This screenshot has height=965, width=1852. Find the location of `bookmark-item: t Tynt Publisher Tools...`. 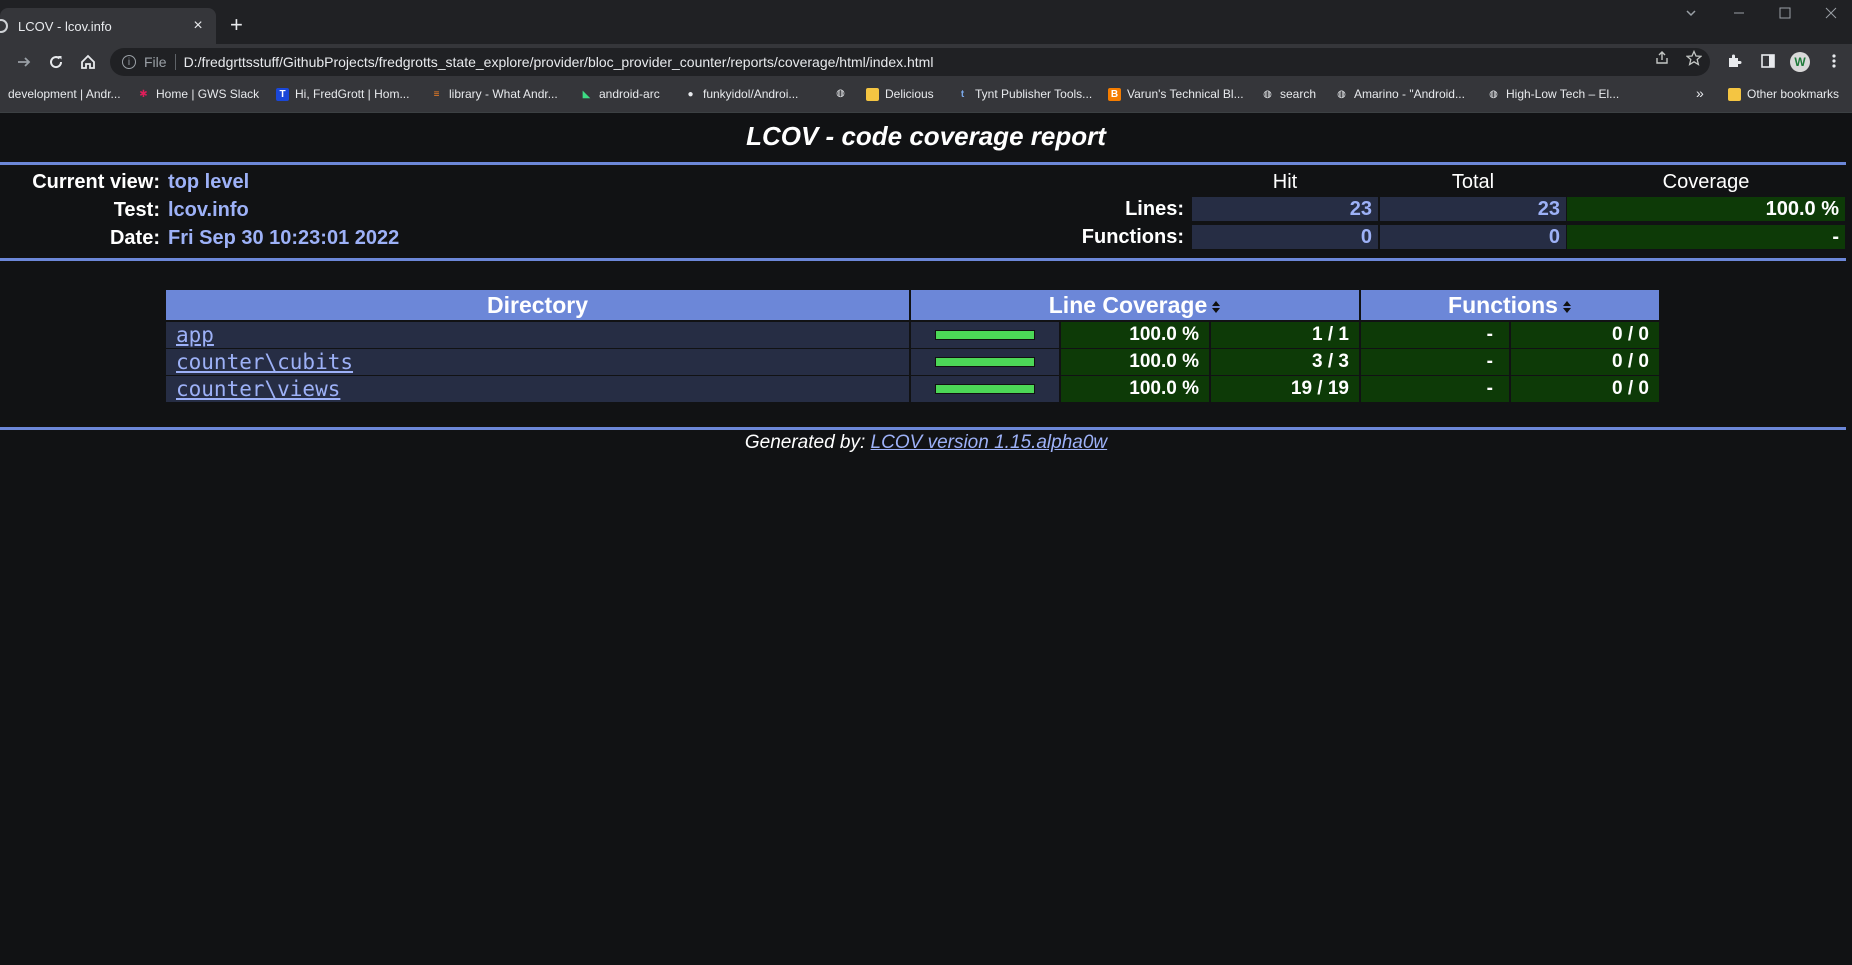

bookmark-item: t Tynt Publisher Tools... is located at coordinates (1024, 94).